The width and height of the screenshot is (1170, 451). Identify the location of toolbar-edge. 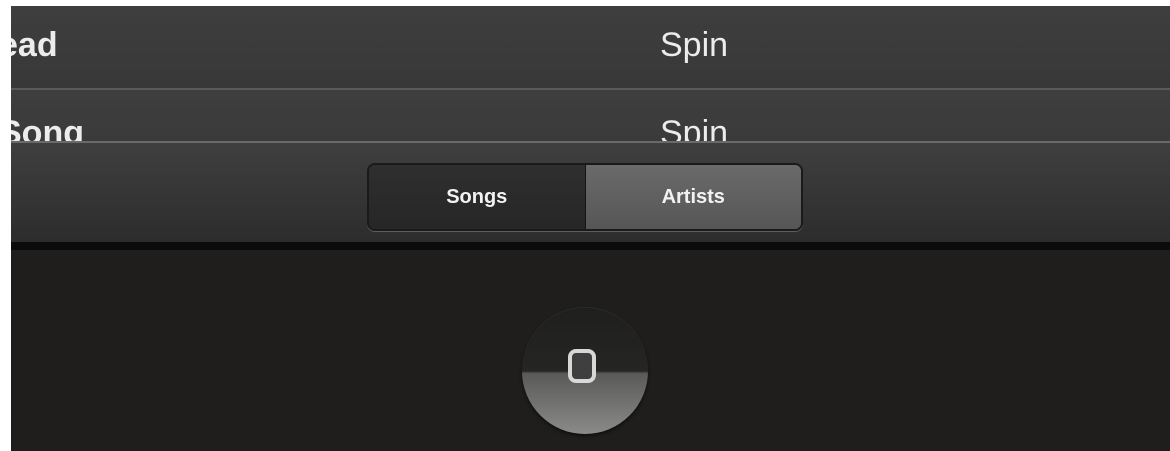
(590, 246).